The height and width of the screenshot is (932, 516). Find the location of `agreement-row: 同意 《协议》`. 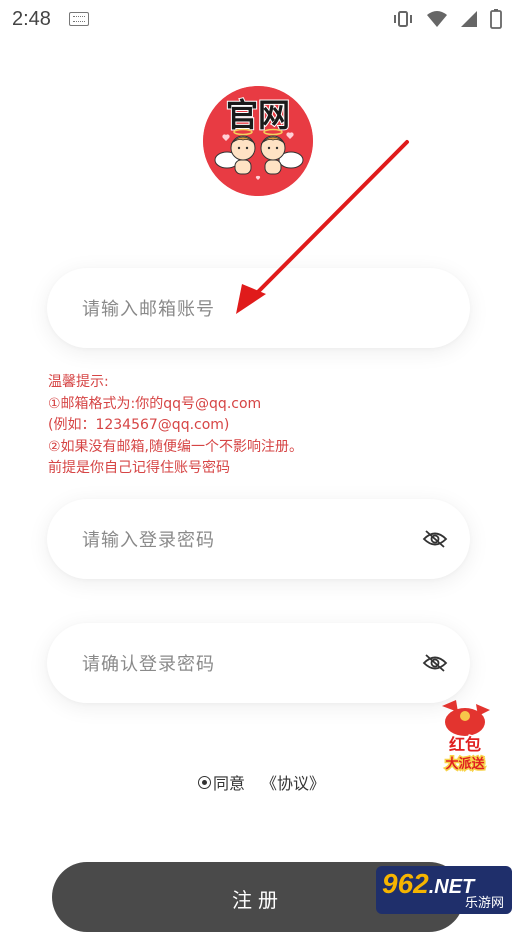

agreement-row: 同意 《协议》 is located at coordinates (261, 782).